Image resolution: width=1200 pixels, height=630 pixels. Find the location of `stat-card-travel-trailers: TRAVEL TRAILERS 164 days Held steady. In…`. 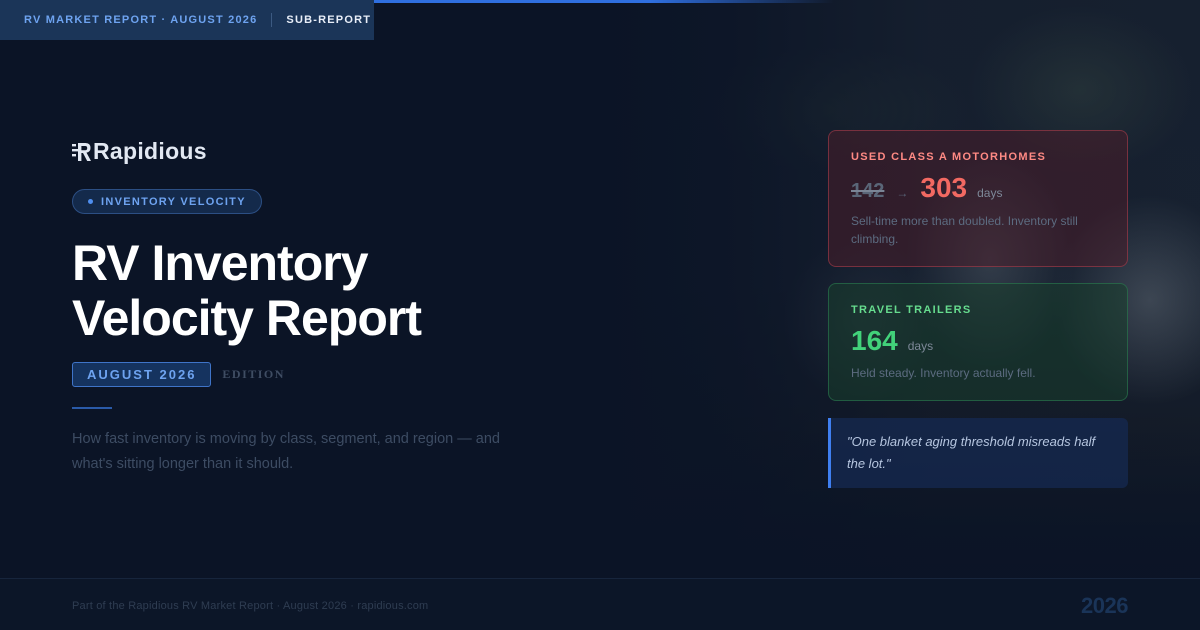

stat-card-travel-trailers: TRAVEL TRAILERS 164 days Held steady. In… is located at coordinates (978, 342).